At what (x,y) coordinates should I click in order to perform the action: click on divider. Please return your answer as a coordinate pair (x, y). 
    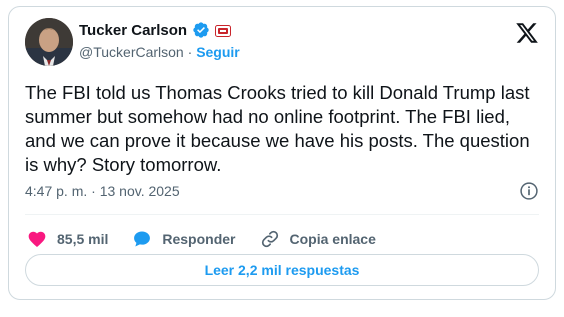
    Looking at the image, I should click on (282, 214).